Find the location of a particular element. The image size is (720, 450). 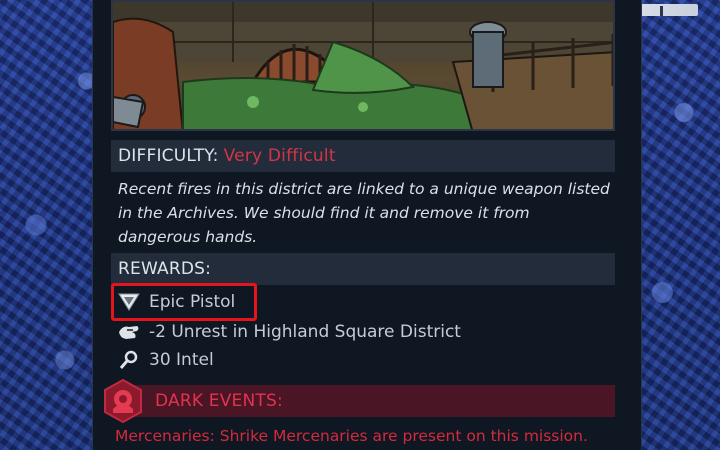

reward-text: -2 Unrest in Highland Square District is located at coordinates (305, 332).